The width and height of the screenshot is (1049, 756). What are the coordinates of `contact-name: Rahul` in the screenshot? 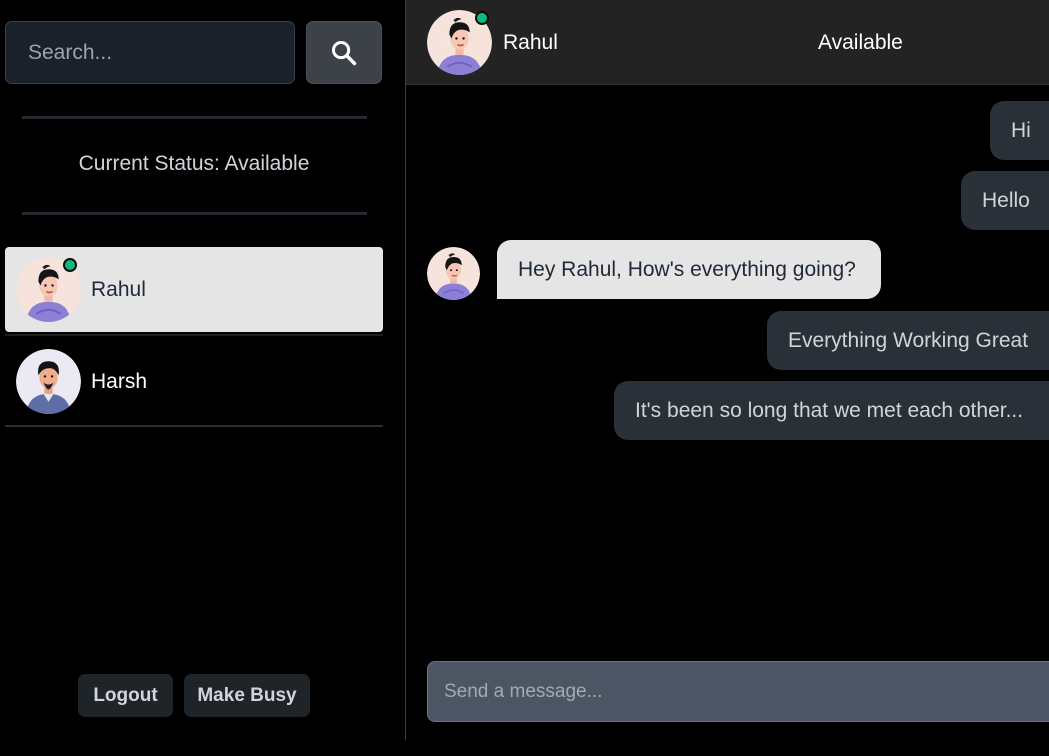 It's located at (118, 289).